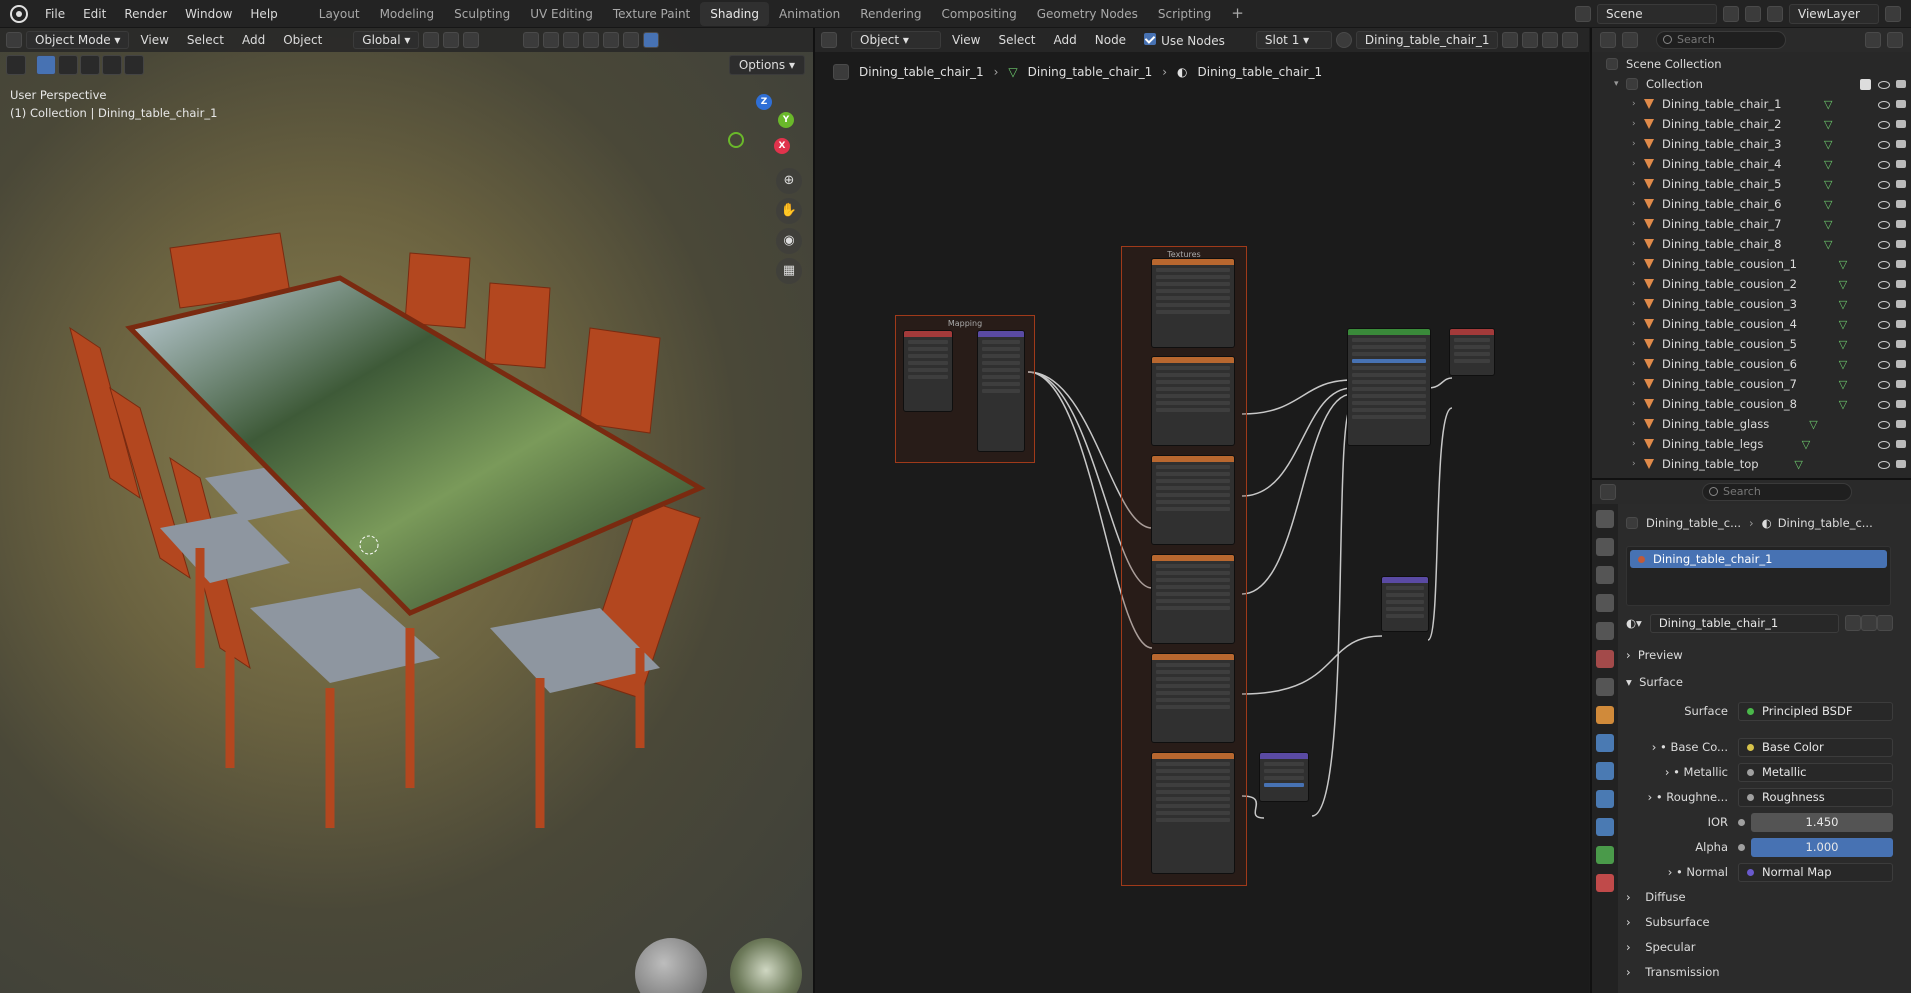 This screenshot has height=993, width=1911. Describe the element at coordinates (1775, 14) in the screenshot. I see `view-layer-icon` at that location.